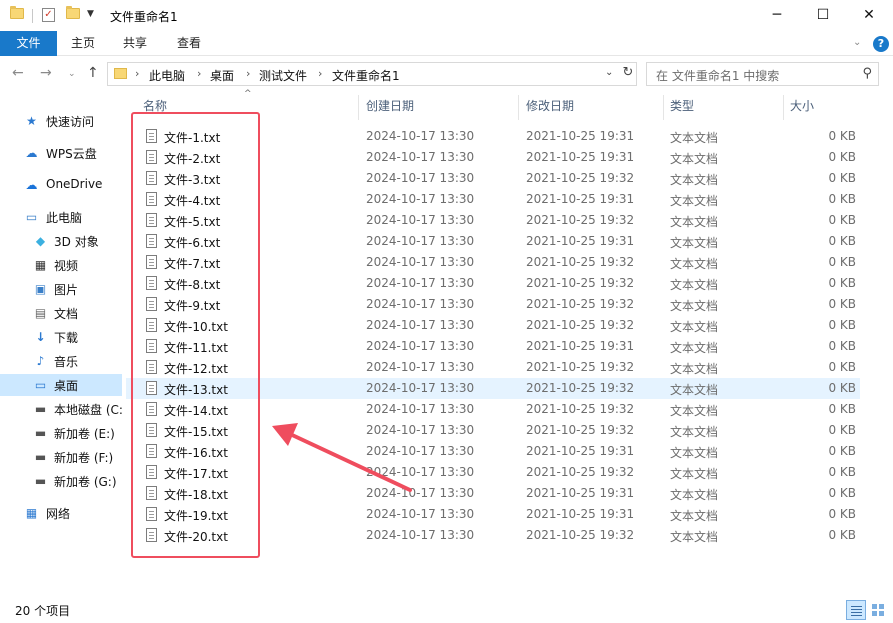  What do you see at coordinates (61, 361) in the screenshot?
I see `sidebar-item-music: ♪ 音乐` at bounding box center [61, 361].